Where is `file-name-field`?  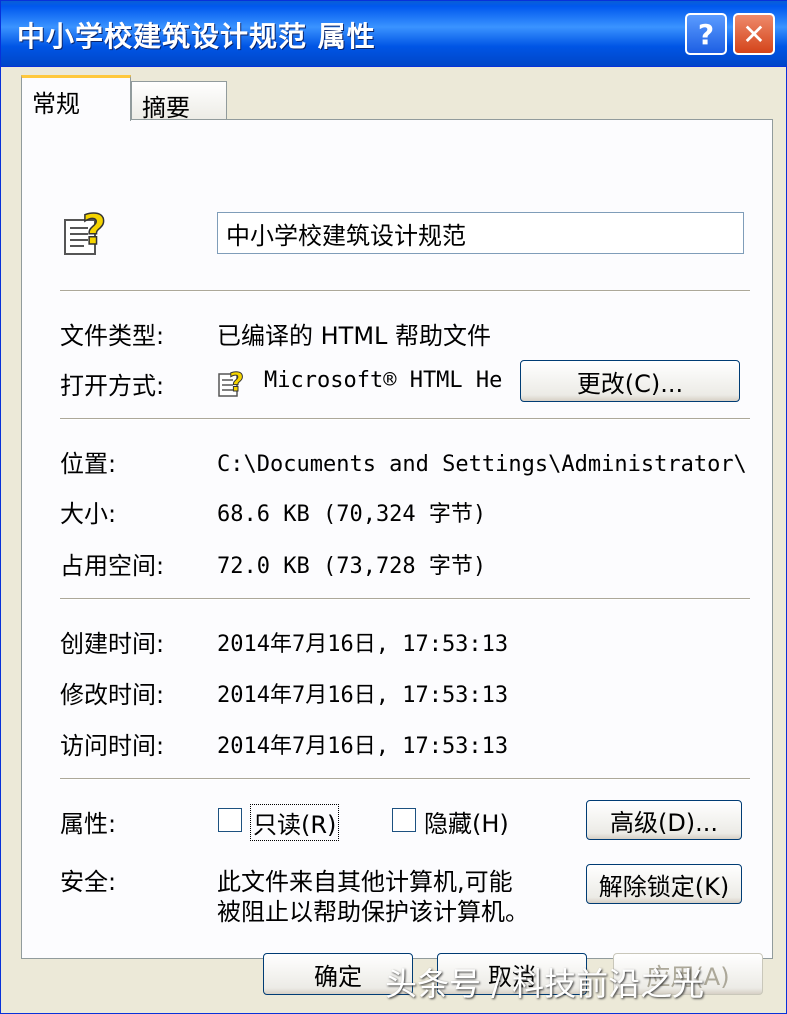
file-name-field is located at coordinates (480, 233).